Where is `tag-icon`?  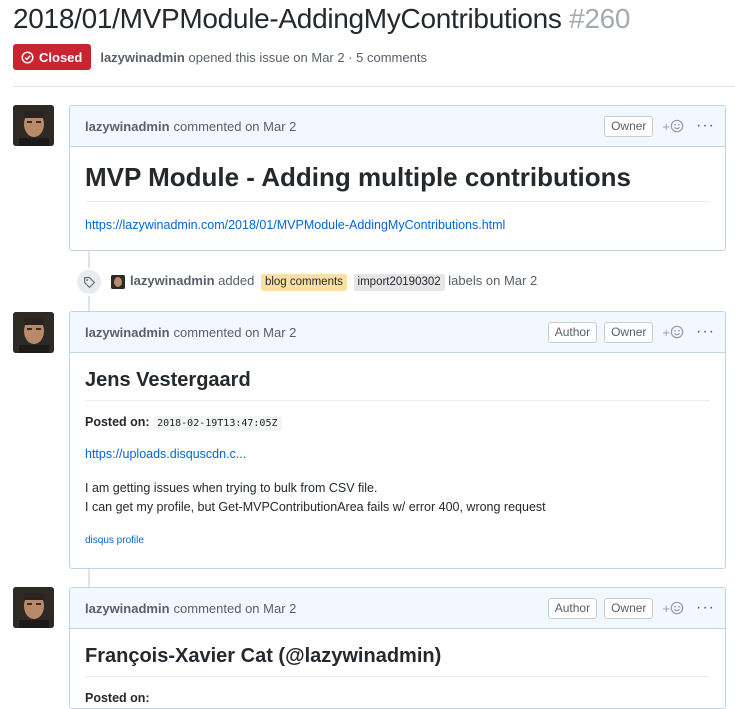 tag-icon is located at coordinates (89, 282).